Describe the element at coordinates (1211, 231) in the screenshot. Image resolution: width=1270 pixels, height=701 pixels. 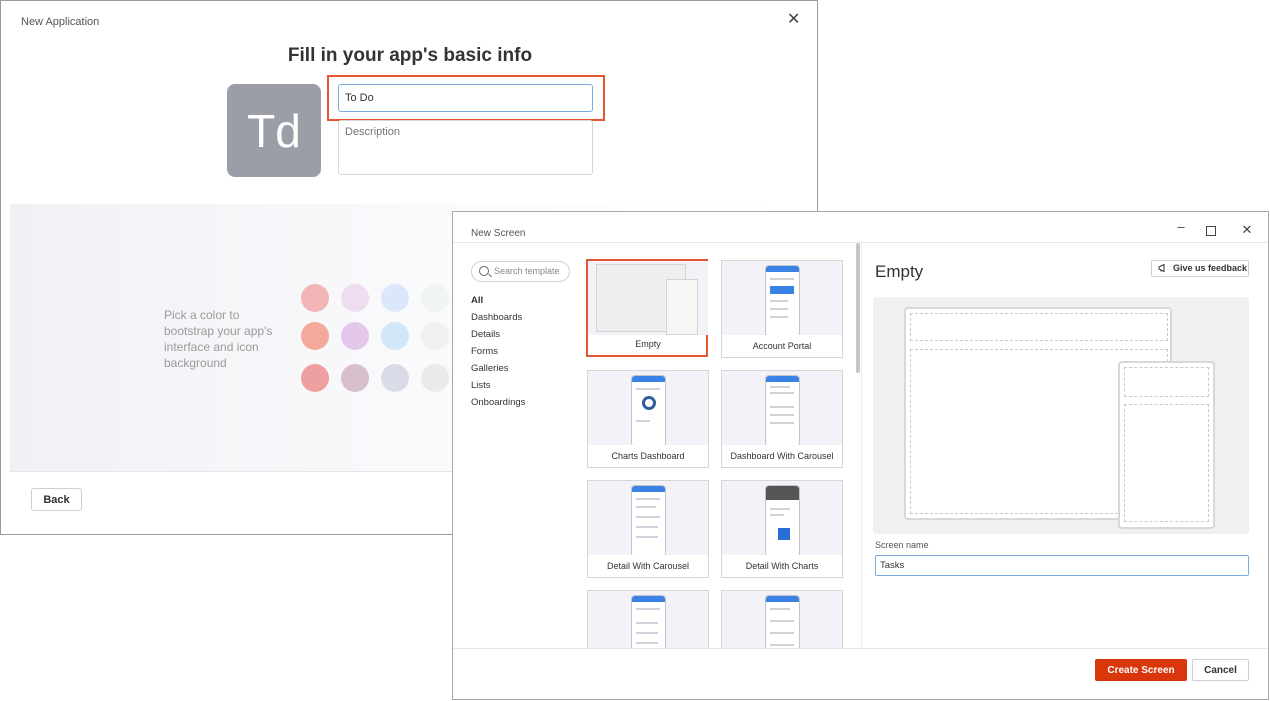
I see `maximize-icon` at that location.